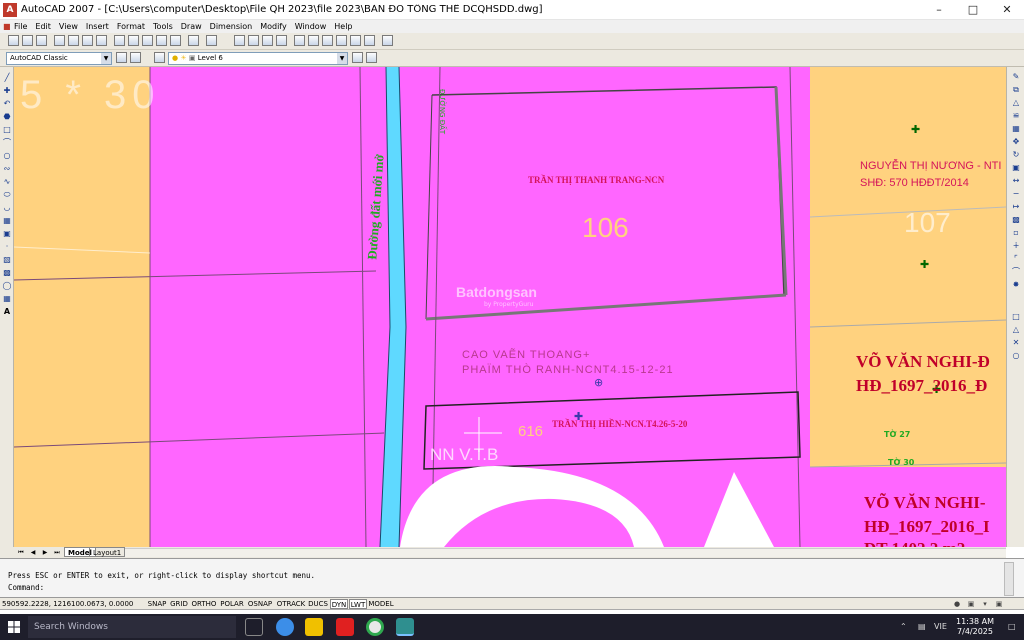 This screenshot has height=640, width=1024. Describe the element at coordinates (7, 90) in the screenshot. I see `construction-line-icon: ✚` at that location.